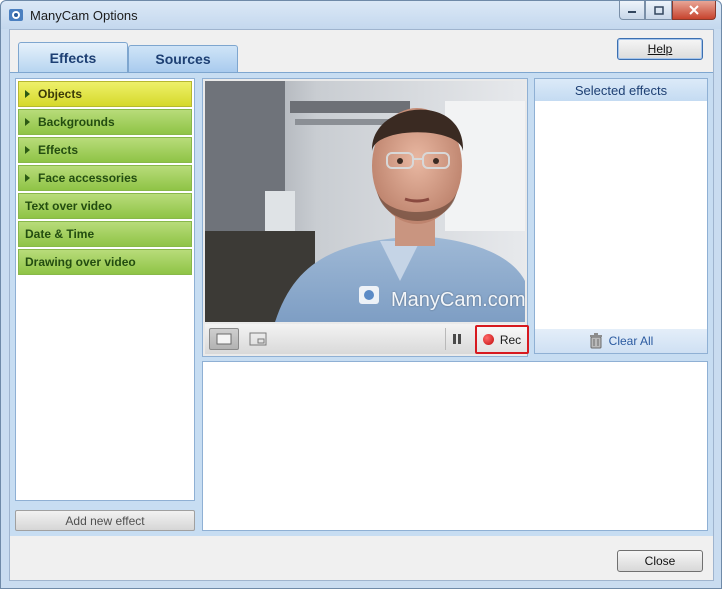 The image size is (722, 589). I want to click on full-view-icon, so click(224, 339).